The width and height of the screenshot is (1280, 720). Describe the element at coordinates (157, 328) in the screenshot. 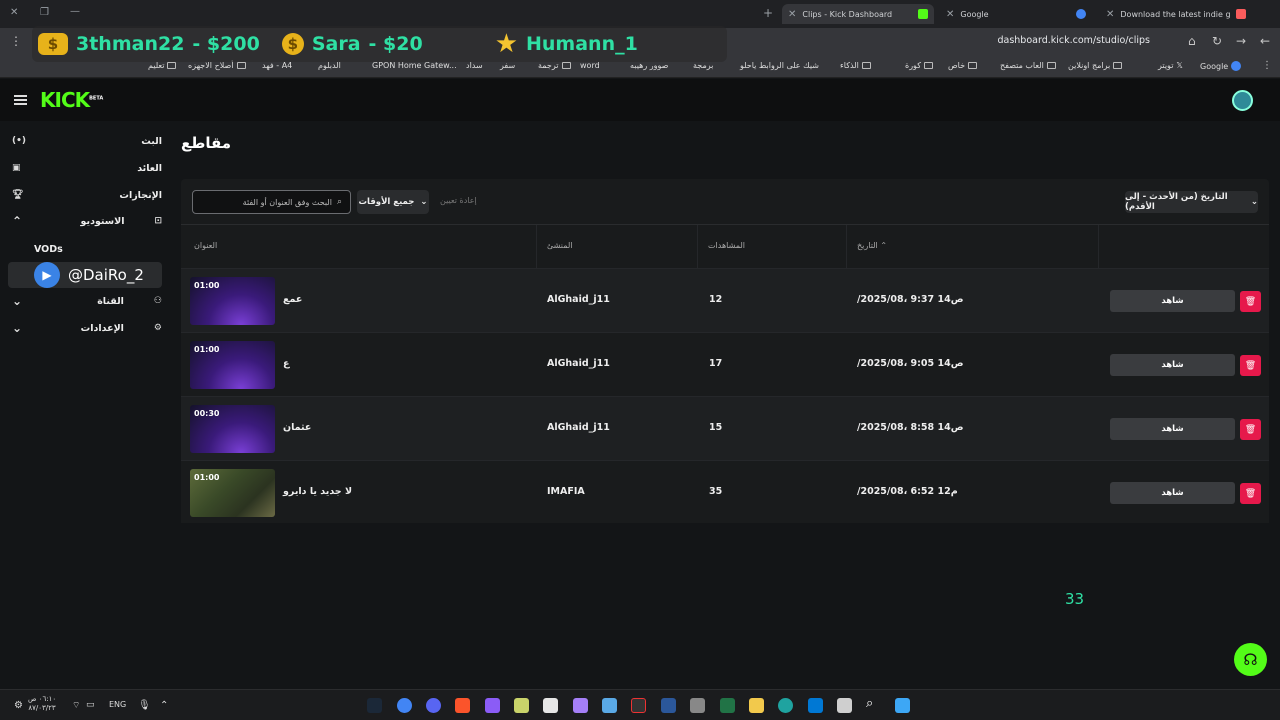

I see `settings-icon: ⚙` at that location.